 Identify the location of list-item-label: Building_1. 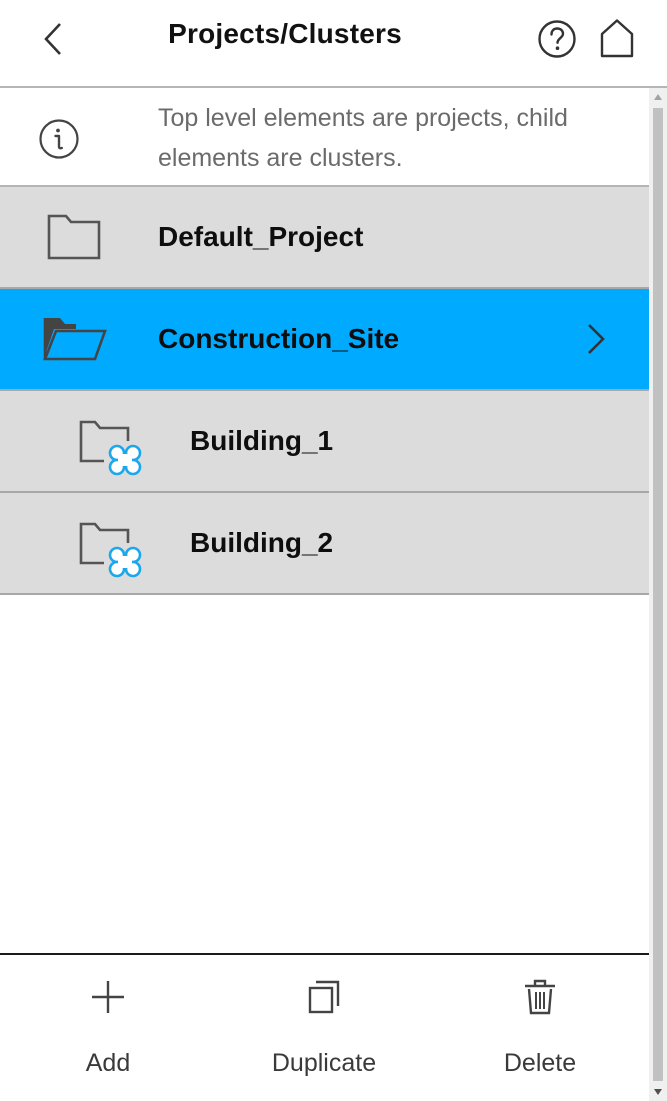
(262, 440).